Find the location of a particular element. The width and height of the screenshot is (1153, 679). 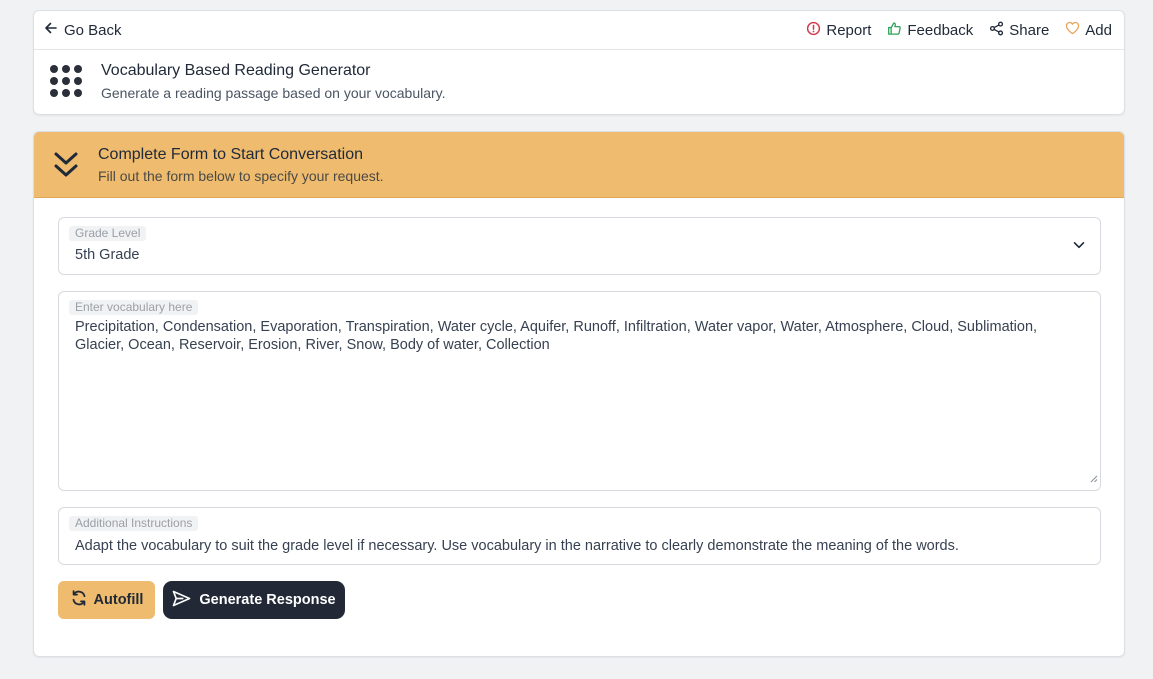

add-button: Add is located at coordinates (1088, 30).